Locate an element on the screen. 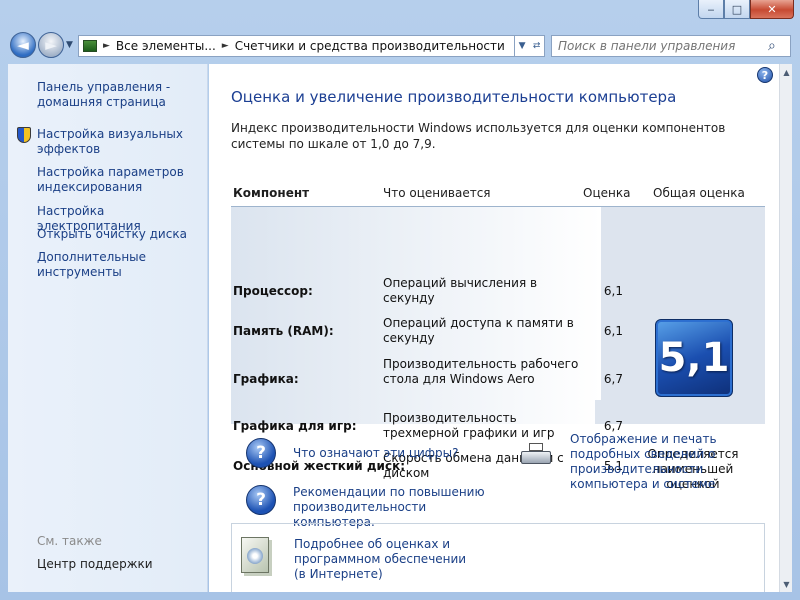 The width and height of the screenshot is (800, 600). refresh-icon: ⇄ is located at coordinates (537, 46).